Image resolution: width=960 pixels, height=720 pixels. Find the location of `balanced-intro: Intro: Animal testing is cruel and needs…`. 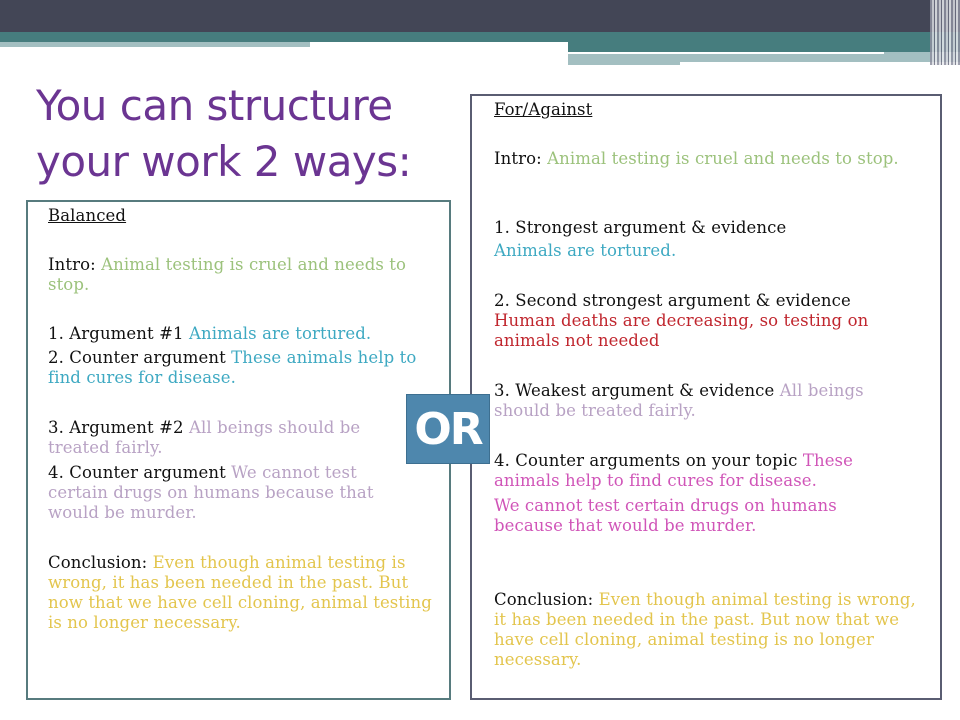

balanced-intro: Intro: Animal testing is cruel and needs… is located at coordinates (240, 275).